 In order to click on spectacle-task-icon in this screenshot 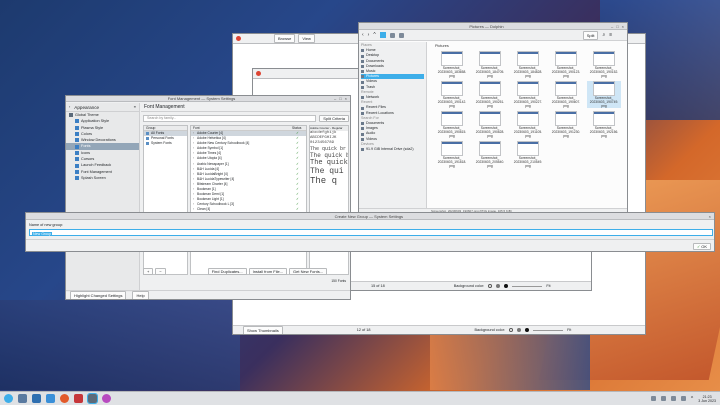, I will do `click(106, 398)`.